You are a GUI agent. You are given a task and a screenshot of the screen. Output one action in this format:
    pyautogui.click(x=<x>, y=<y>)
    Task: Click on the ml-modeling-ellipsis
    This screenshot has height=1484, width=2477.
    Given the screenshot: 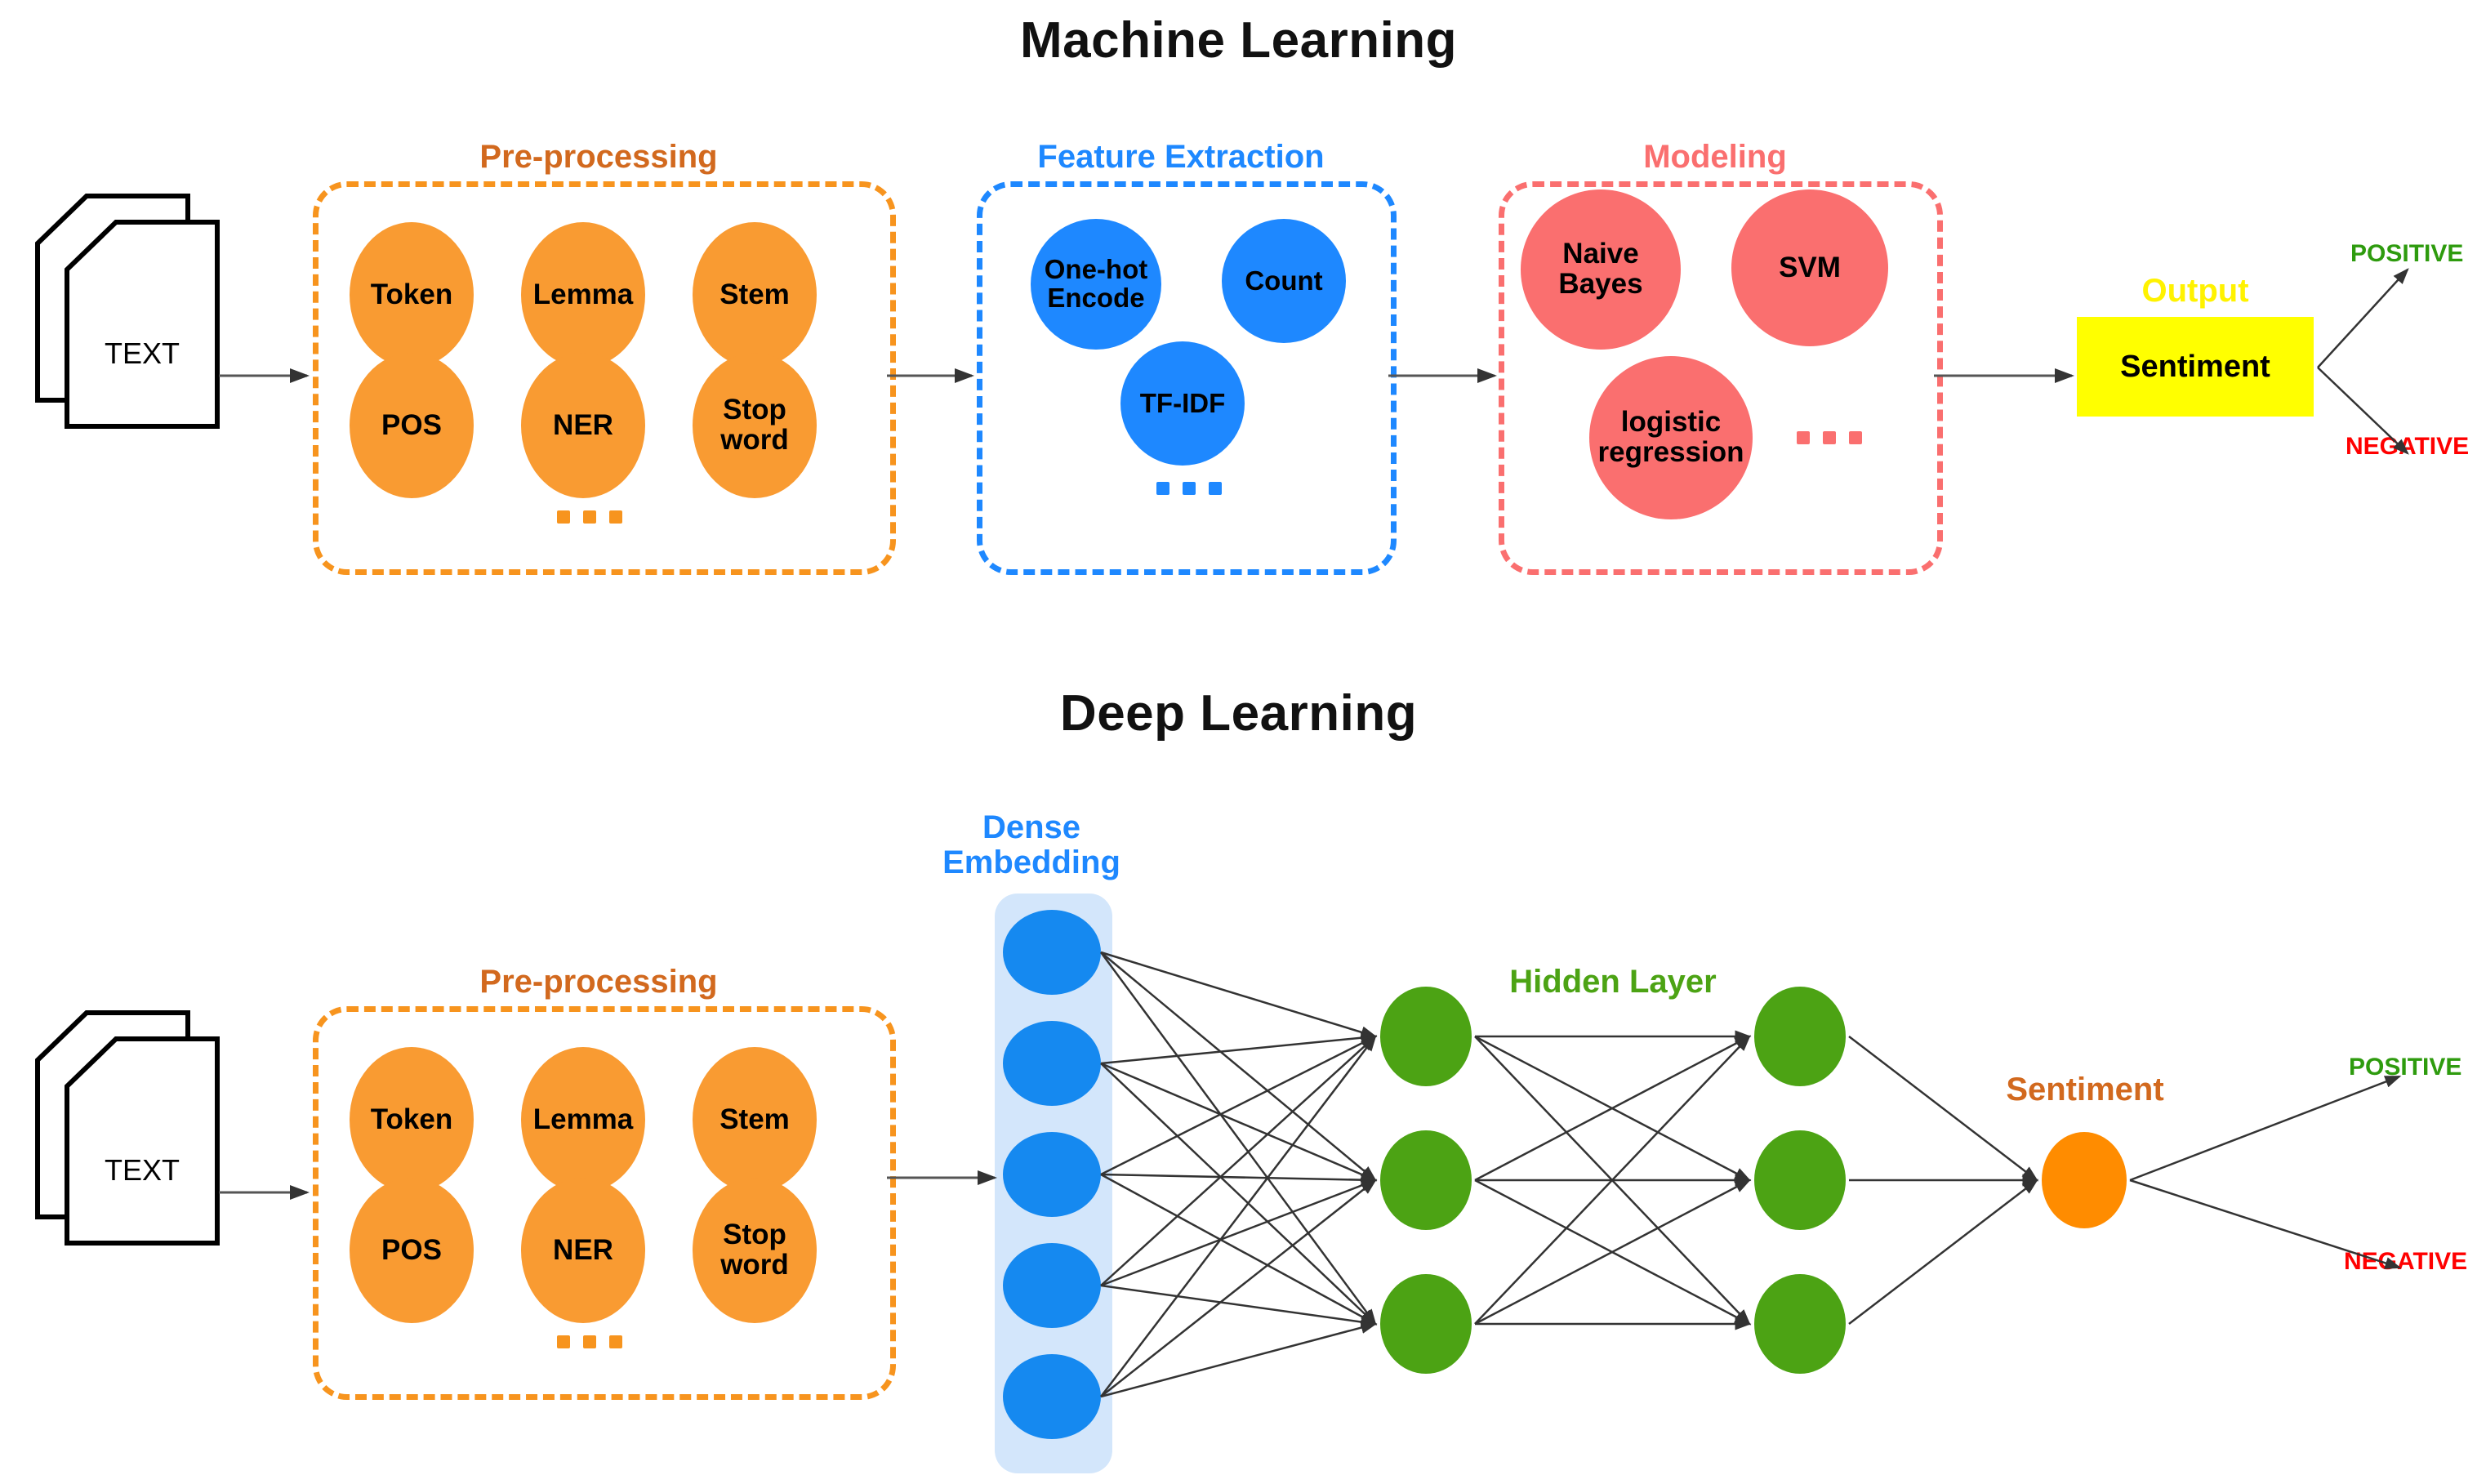 What is the action you would take?
    pyautogui.click(x=1830, y=438)
    